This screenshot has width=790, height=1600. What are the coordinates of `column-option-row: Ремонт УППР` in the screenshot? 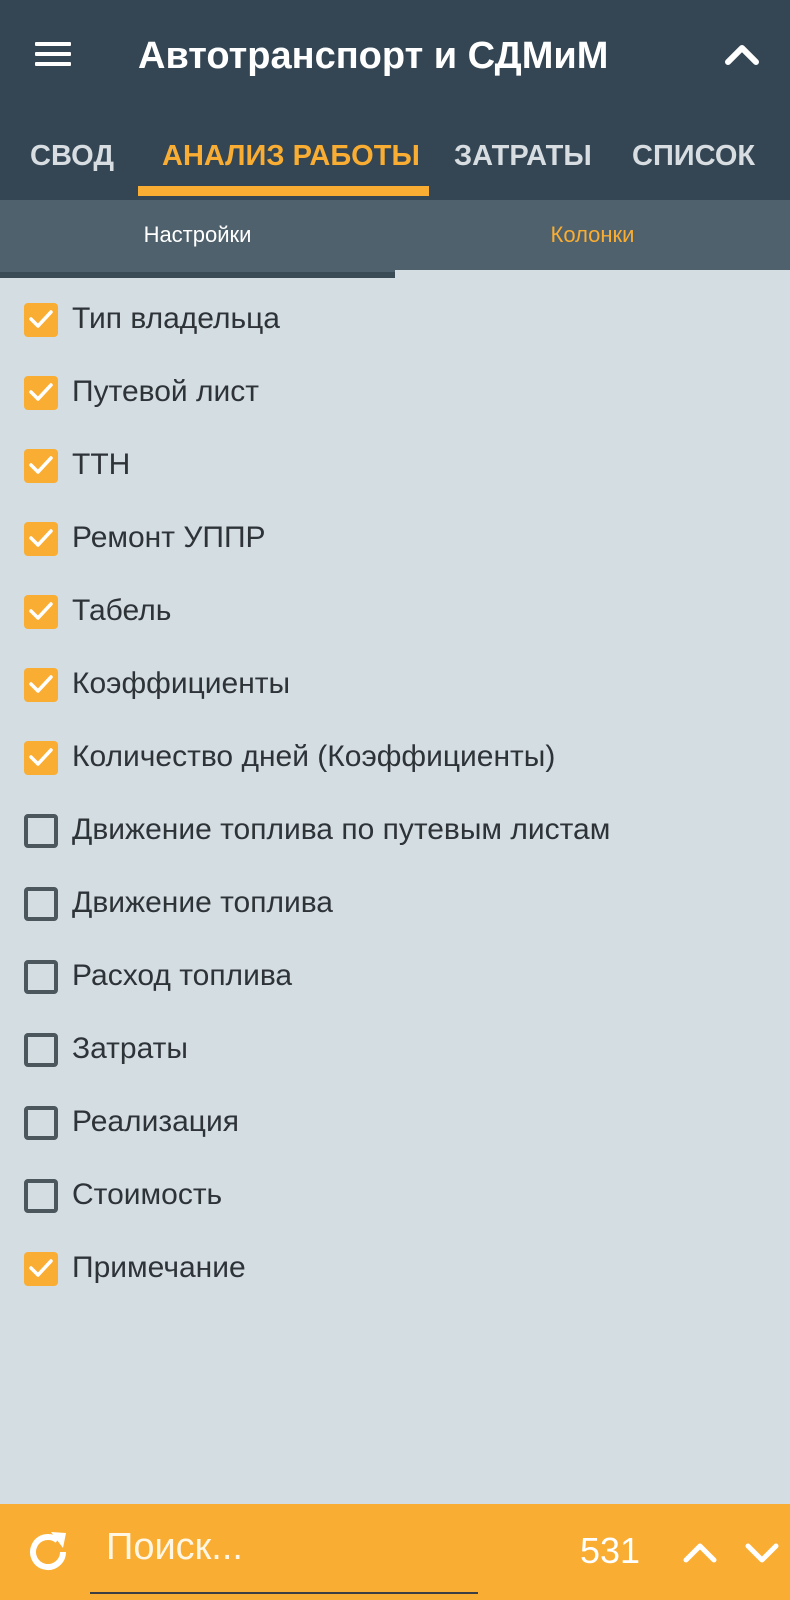 It's located at (395, 537).